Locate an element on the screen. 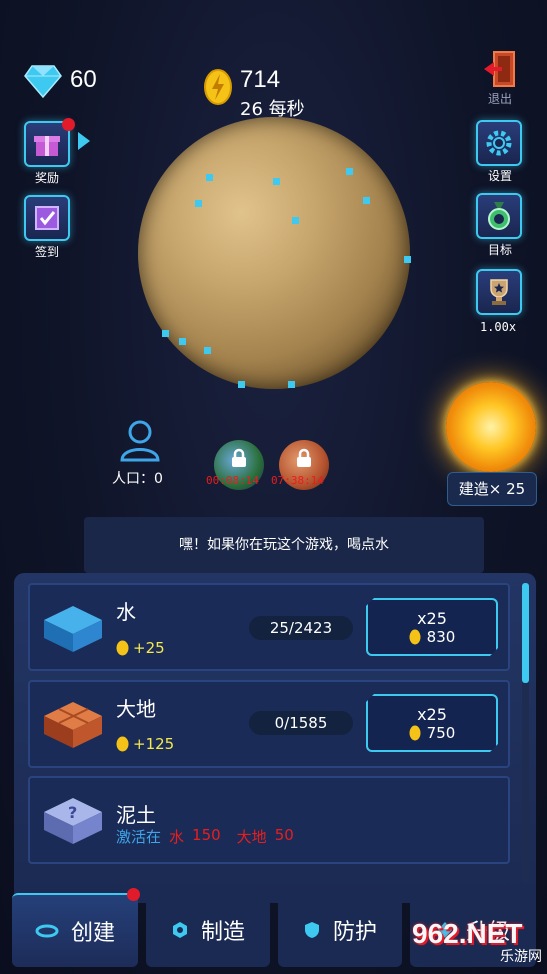 This screenshot has height=974, width=547. earth-block-icon is located at coordinates (73, 725).